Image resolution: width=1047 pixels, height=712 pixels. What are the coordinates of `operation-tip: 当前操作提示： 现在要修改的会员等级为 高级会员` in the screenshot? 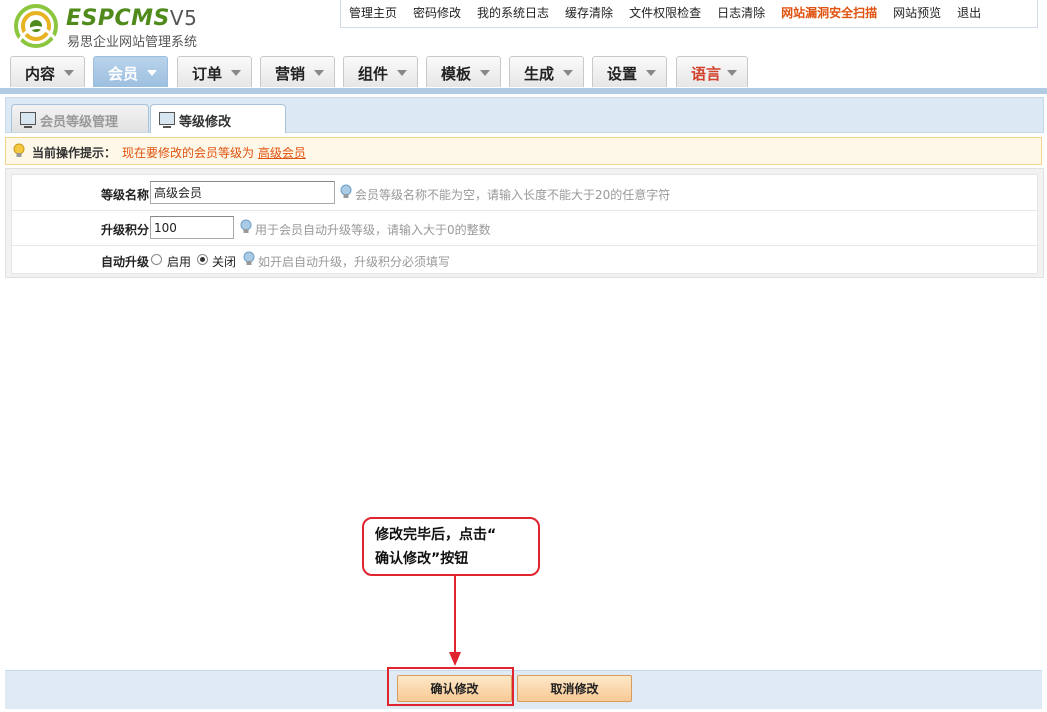 It's located at (523, 151).